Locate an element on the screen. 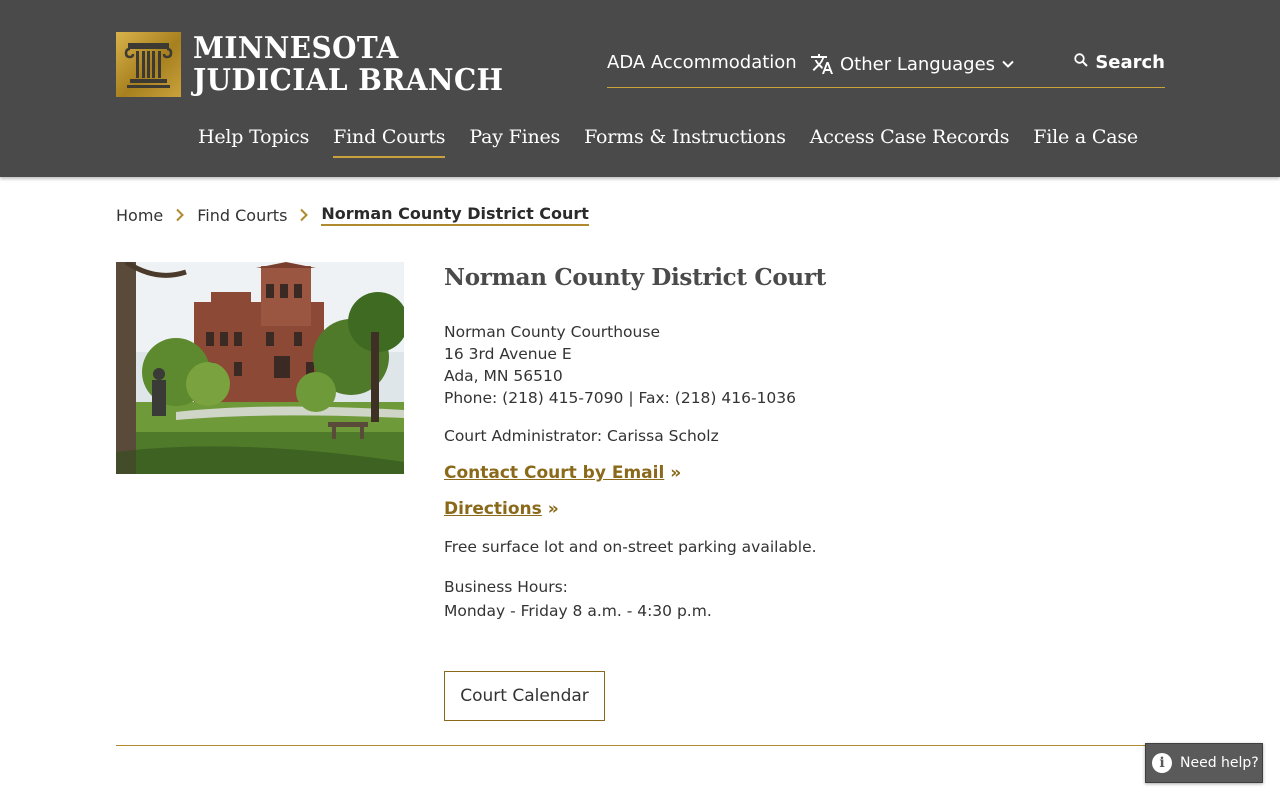 This screenshot has height=800, width=1280. utility-bar: ADA Accommodation Other Languages Search is located at coordinates (886, 69).